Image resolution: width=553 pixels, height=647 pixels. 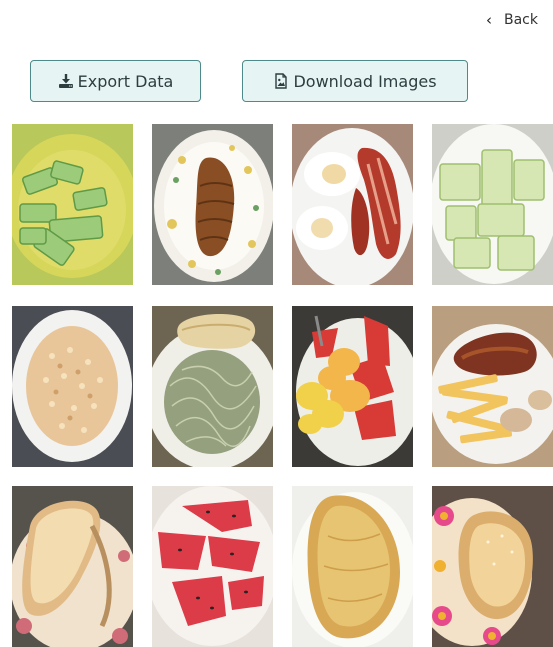 I want to click on download-images-button: Download Images, so click(x=355, y=81).